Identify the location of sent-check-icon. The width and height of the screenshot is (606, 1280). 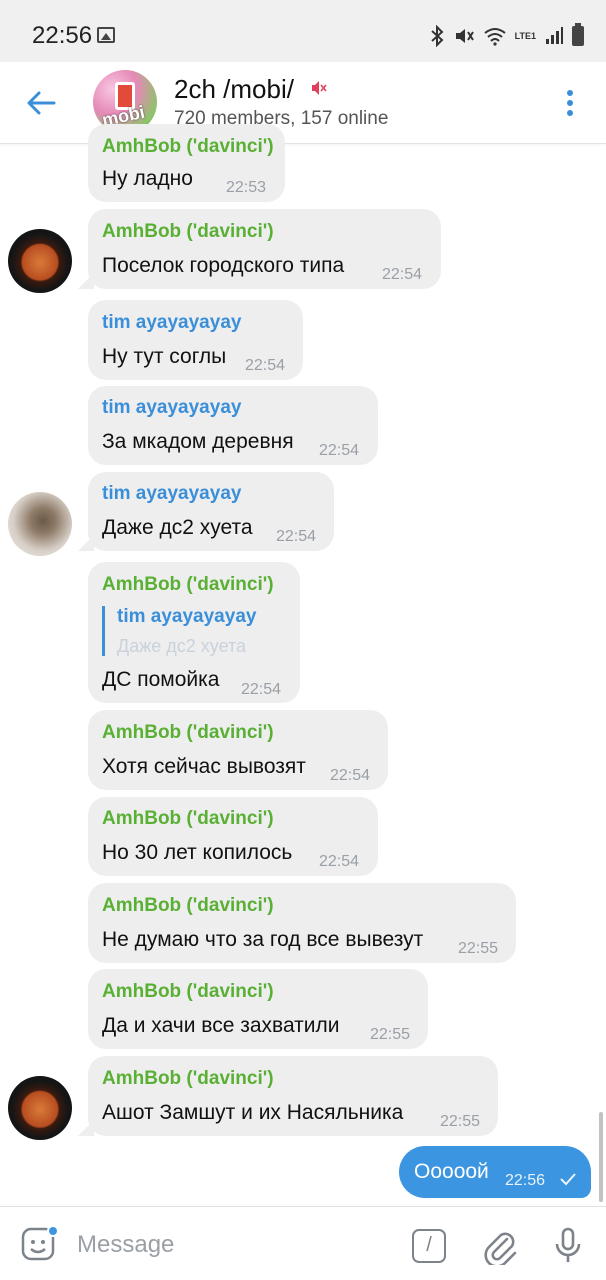
(568, 1179).